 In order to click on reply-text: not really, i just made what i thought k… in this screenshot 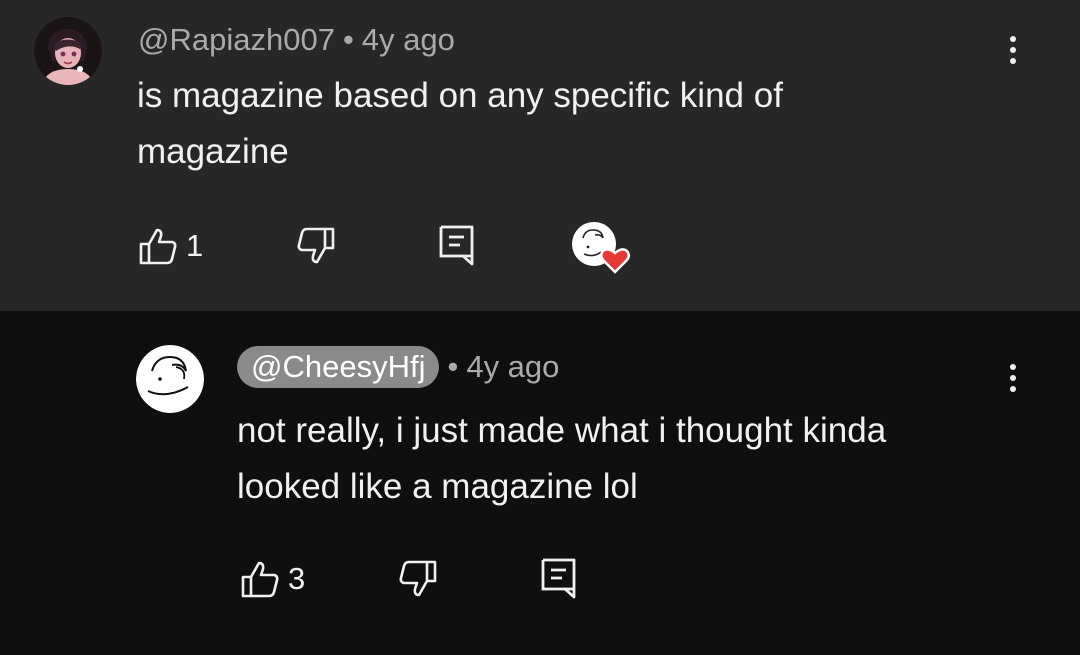, I will do `click(561, 459)`.